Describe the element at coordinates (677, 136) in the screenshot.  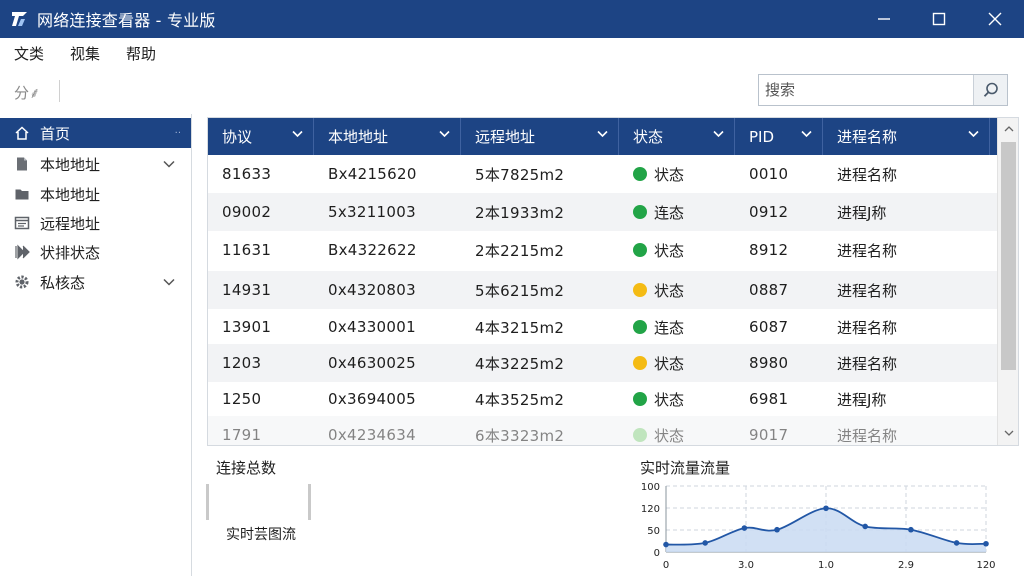
I see `column-header-state: 状态` at that location.